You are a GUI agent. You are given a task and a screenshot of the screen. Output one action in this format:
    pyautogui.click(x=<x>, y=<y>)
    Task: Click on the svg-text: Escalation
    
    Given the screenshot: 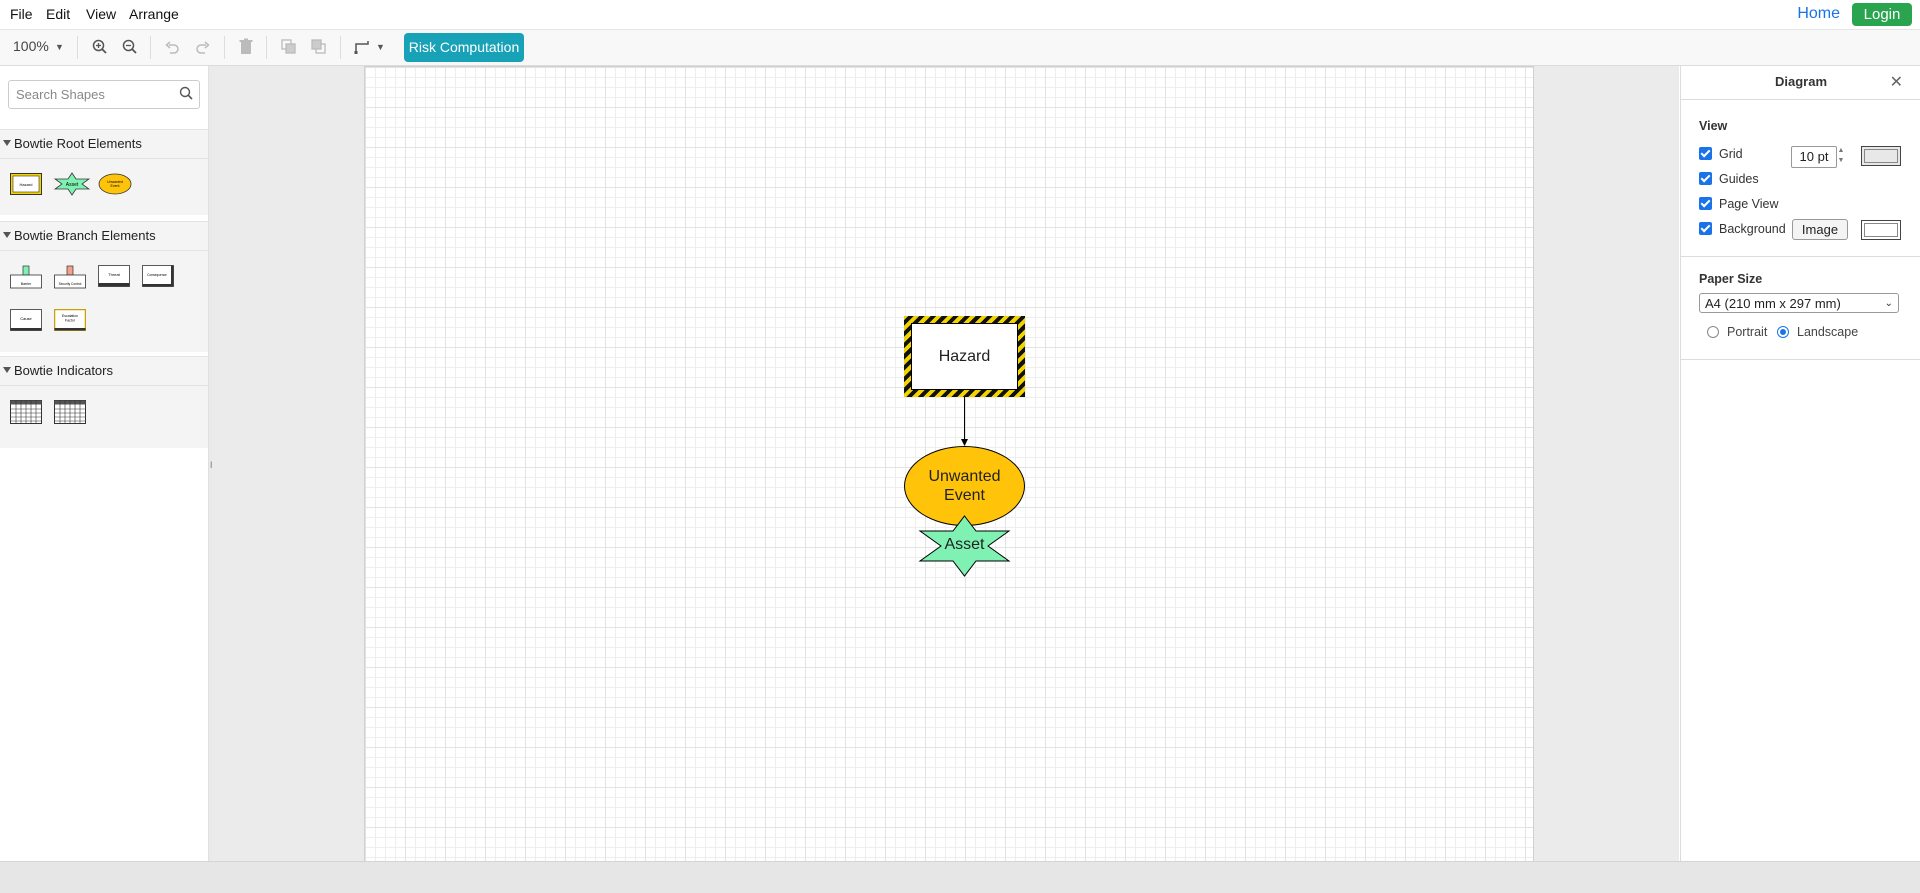 What is the action you would take?
    pyautogui.click(x=70, y=316)
    